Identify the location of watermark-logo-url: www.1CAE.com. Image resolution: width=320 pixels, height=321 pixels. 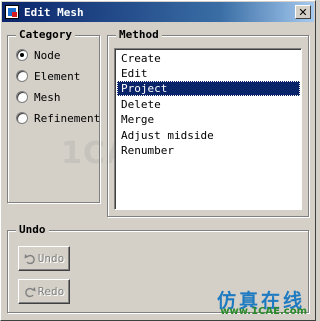
(263, 311).